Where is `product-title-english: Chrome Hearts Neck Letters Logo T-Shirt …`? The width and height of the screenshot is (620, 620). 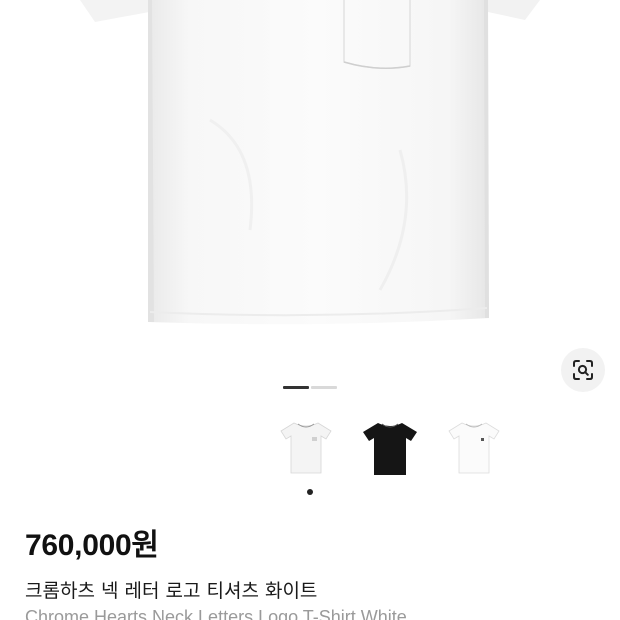
product-title-english: Chrome Hearts Neck Letters Logo T-Shirt … is located at coordinates (216, 613).